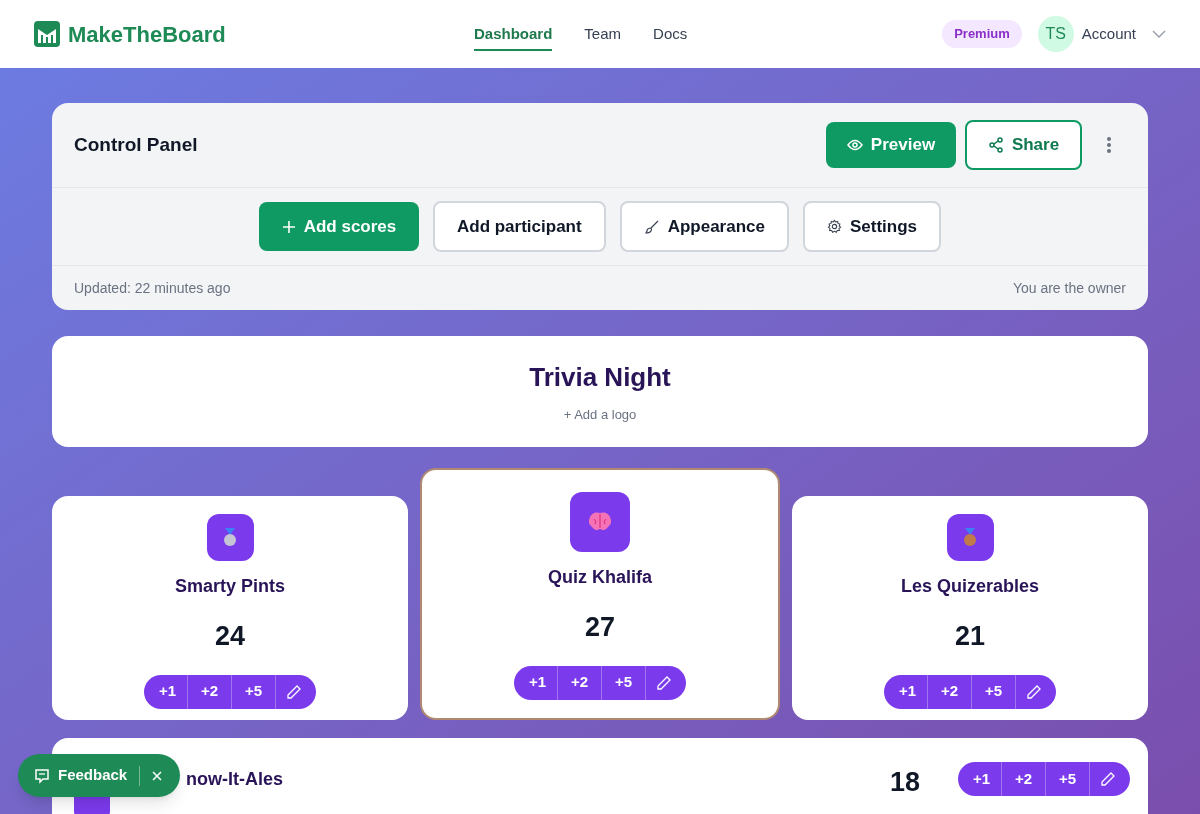 This screenshot has height=814, width=1200. What do you see at coordinates (904, 782) in the screenshot?
I see `participant-score: 18` at bounding box center [904, 782].